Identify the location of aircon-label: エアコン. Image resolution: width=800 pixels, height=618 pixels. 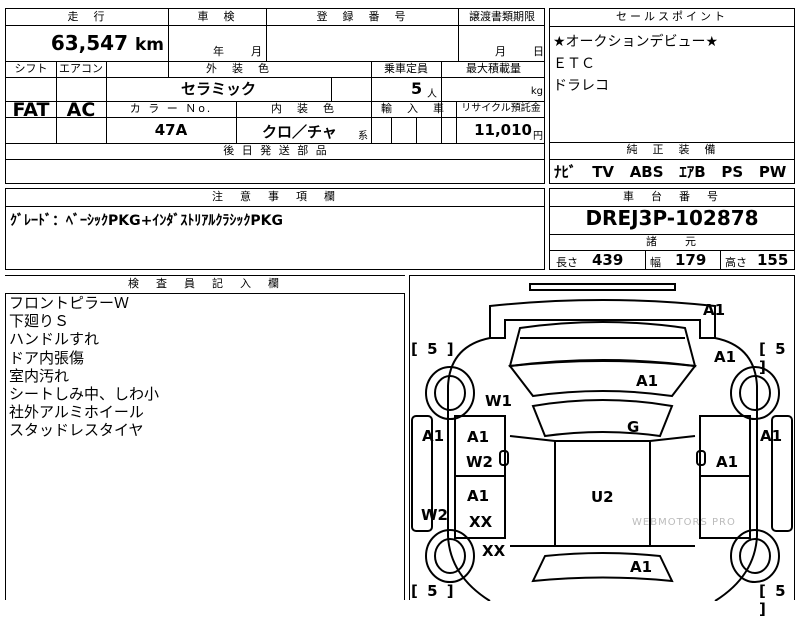
(81, 68).